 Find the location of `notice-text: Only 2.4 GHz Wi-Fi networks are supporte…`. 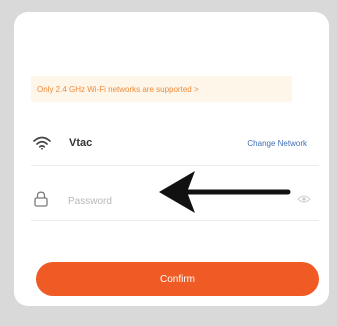

notice-text: Only 2.4 GHz Wi-Fi networks are supporte… is located at coordinates (118, 89).